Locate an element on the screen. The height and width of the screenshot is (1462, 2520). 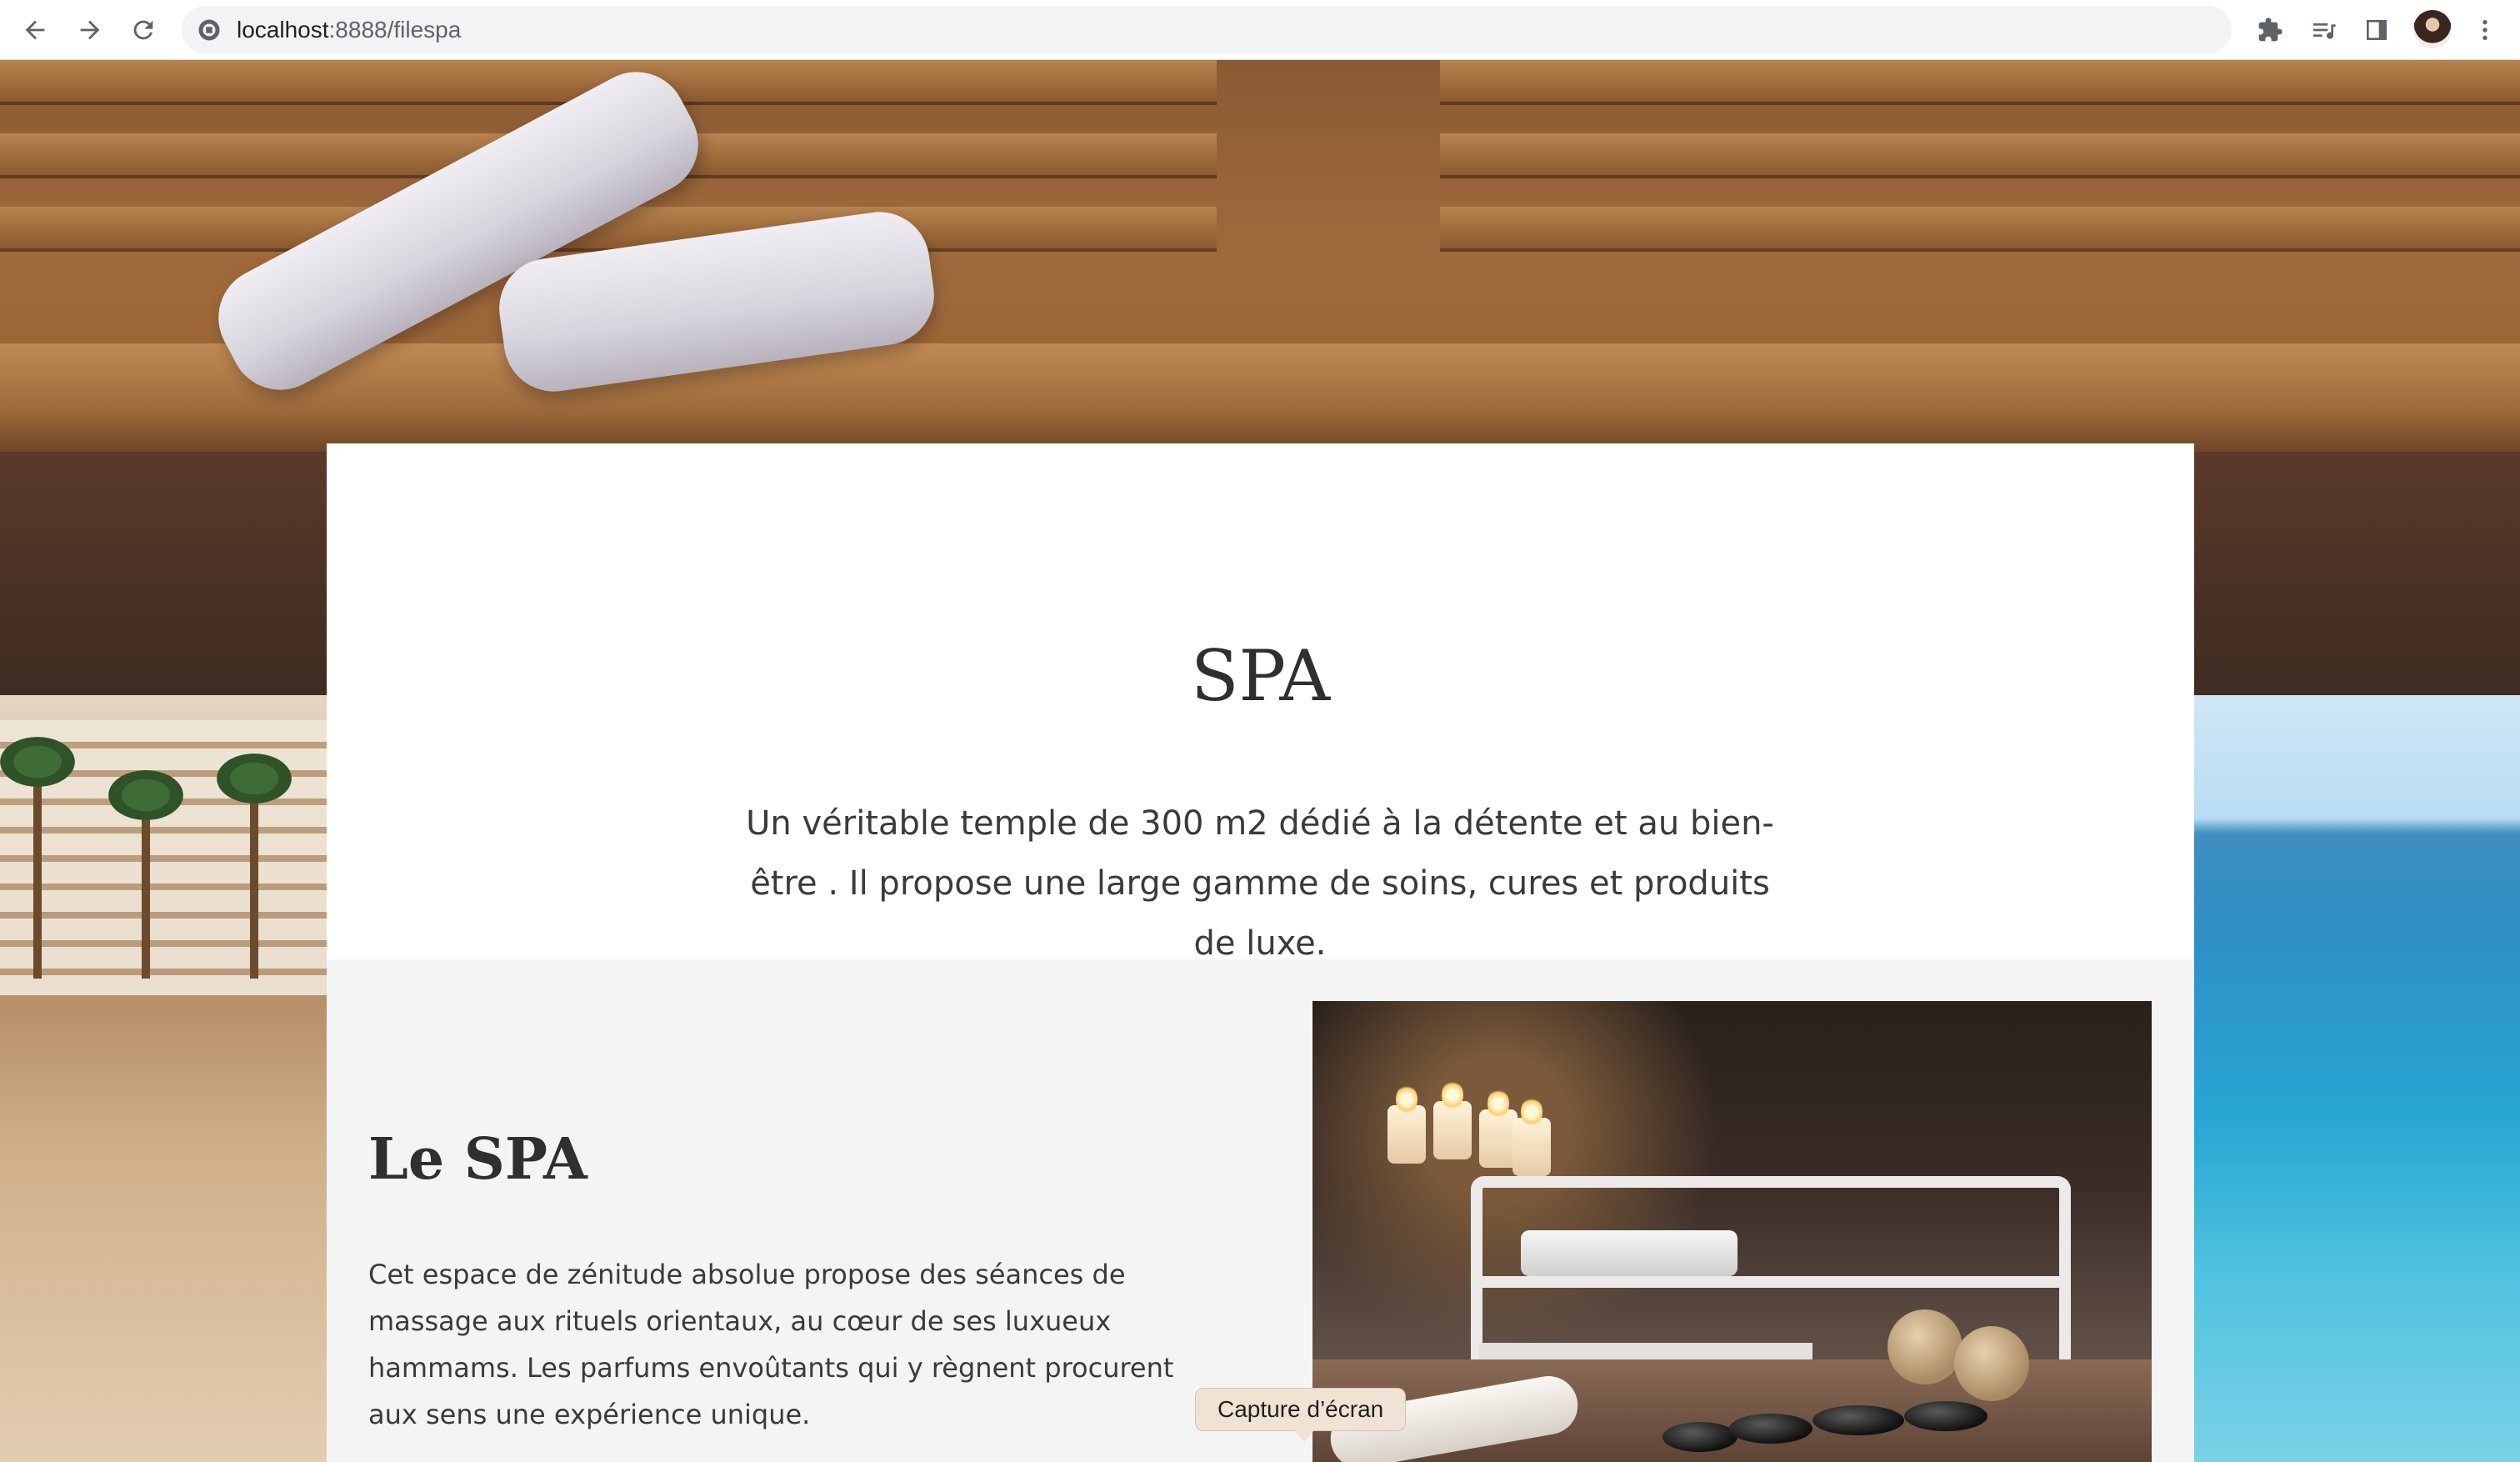
arrow-left-icon is located at coordinates (35, 30).